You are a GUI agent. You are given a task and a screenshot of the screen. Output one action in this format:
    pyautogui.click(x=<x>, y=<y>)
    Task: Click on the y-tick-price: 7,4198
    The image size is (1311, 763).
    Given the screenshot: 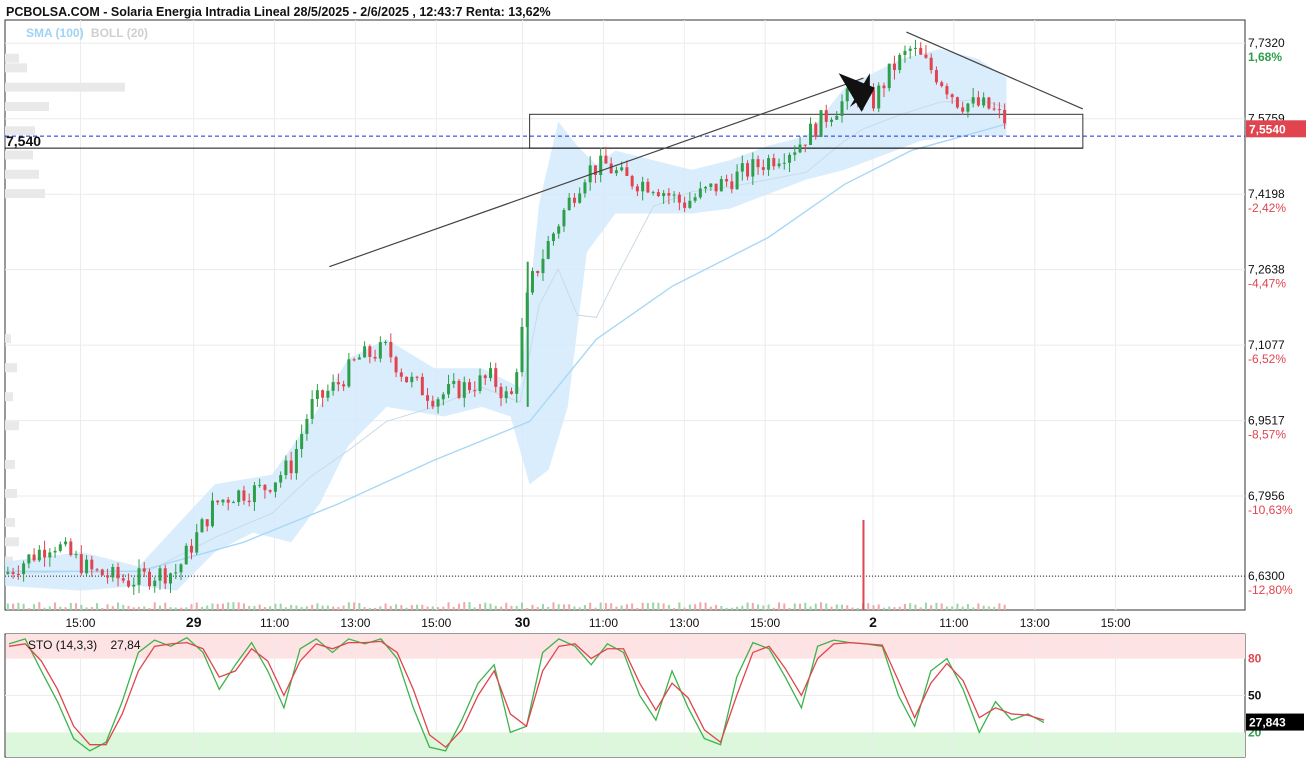 What is the action you would take?
    pyautogui.click(x=1266, y=194)
    